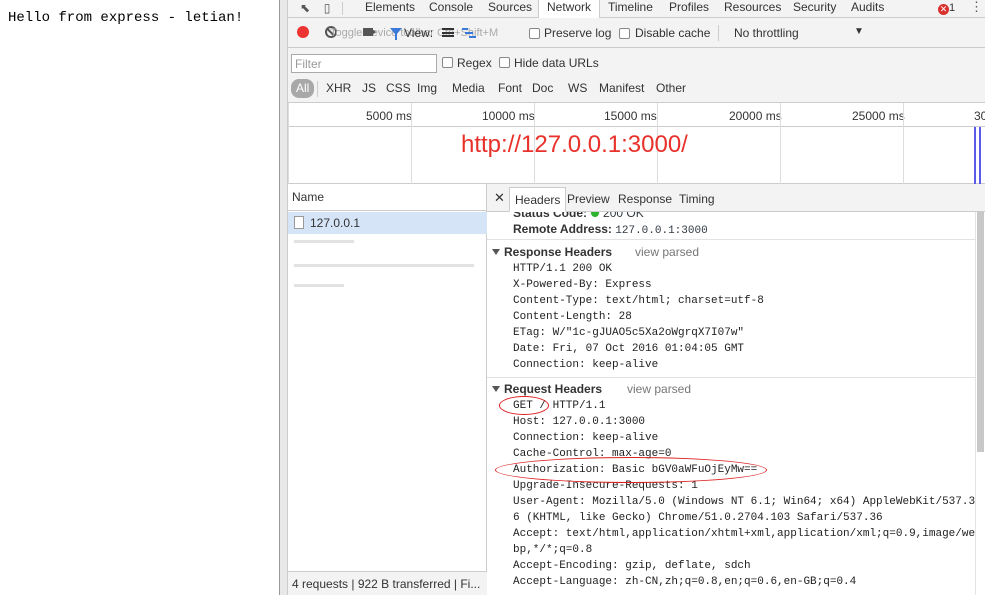 Image resolution: width=985 pixels, height=595 pixels. What do you see at coordinates (624, 33) in the screenshot?
I see `disable-cache-checkbox` at bounding box center [624, 33].